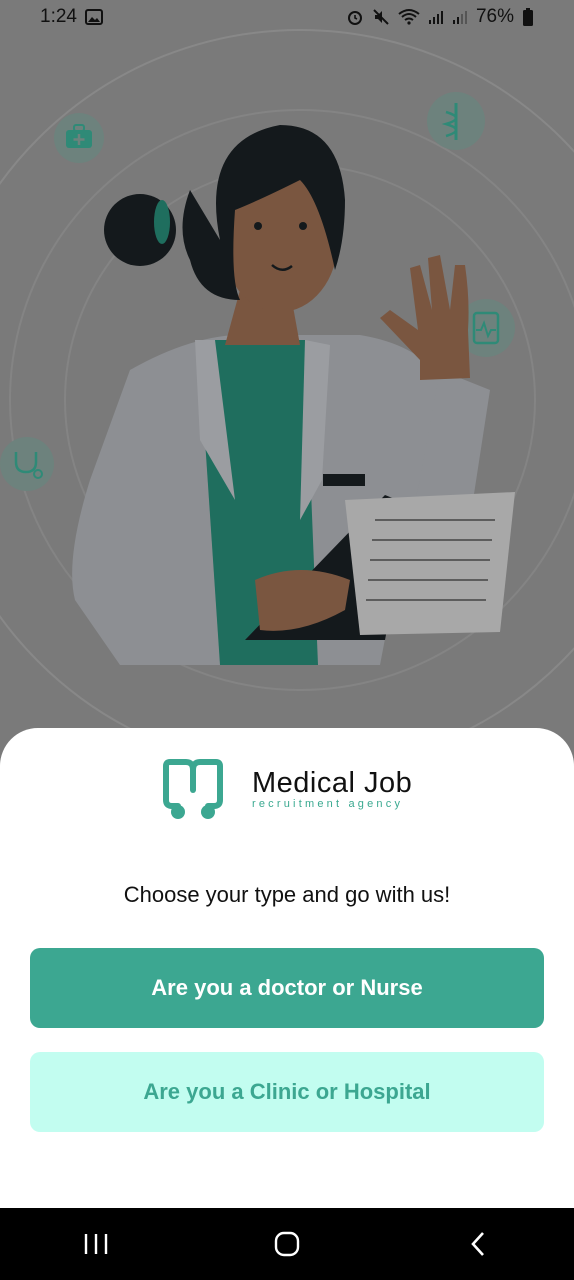  Describe the element at coordinates (332, 782) in the screenshot. I see `logo-title: Medical Job` at that location.